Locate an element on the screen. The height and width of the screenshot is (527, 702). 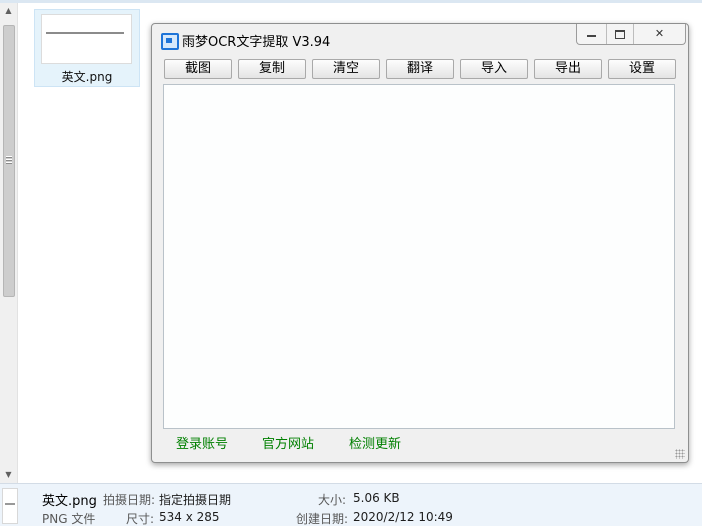
login-link: 登录账号 is located at coordinates (202, 442).